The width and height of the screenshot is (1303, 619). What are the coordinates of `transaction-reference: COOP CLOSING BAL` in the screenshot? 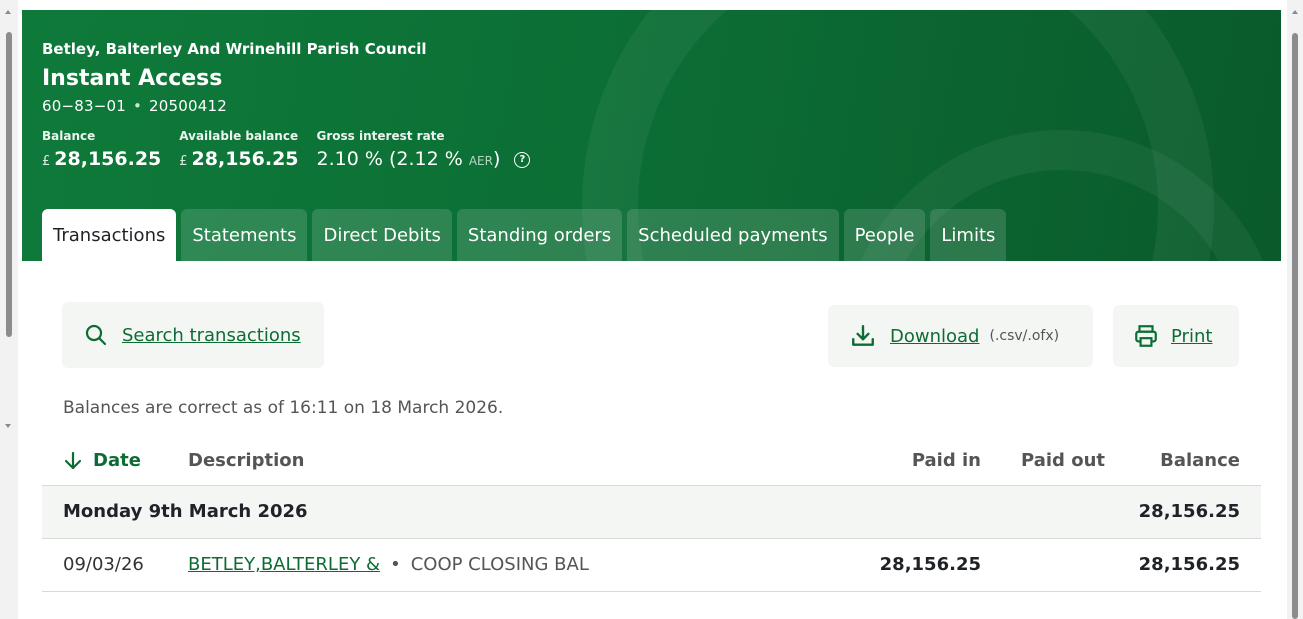 It's located at (499, 564).